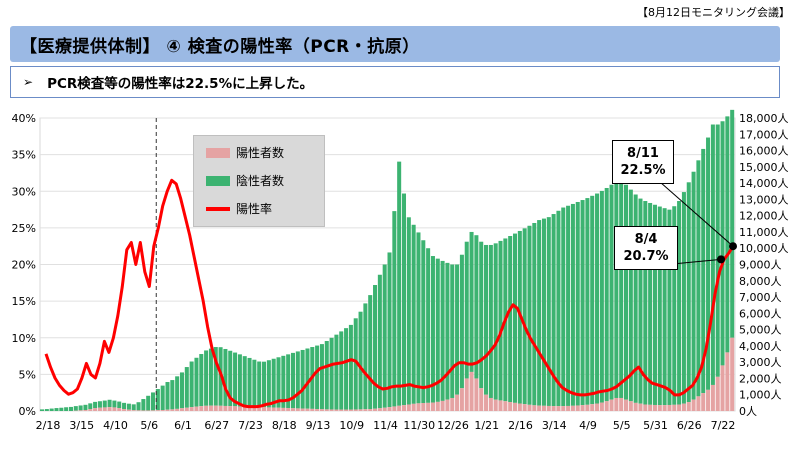  Describe the element at coordinates (180, 84) in the screenshot. I see `subtitle-text: PCR検査等の陽性率は22.5%に上昇した。` at that location.